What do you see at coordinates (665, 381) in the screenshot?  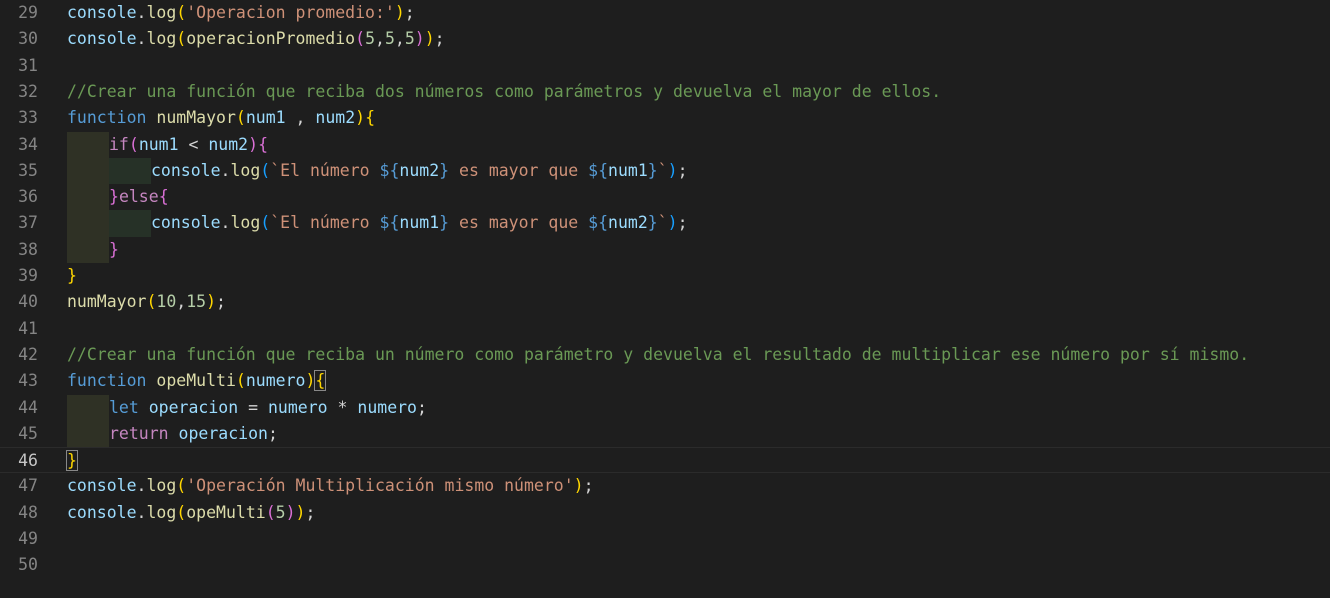 I see `code-line: 43 function opeMulti(numero){` at bounding box center [665, 381].